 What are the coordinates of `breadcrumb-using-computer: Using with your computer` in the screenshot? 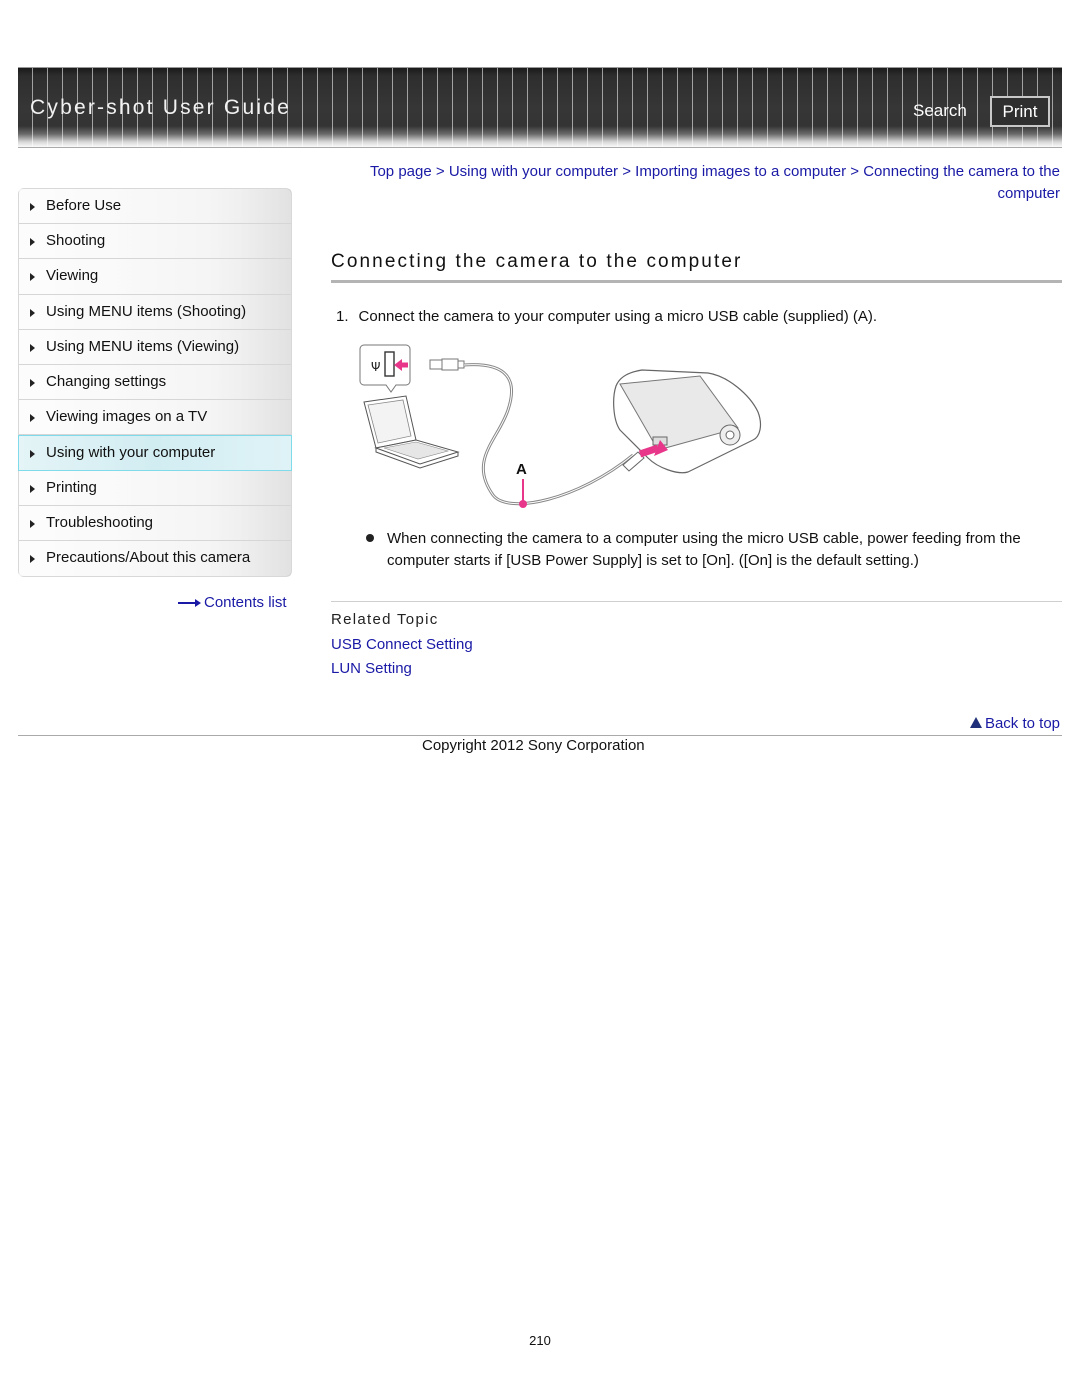 It's located at (533, 171).